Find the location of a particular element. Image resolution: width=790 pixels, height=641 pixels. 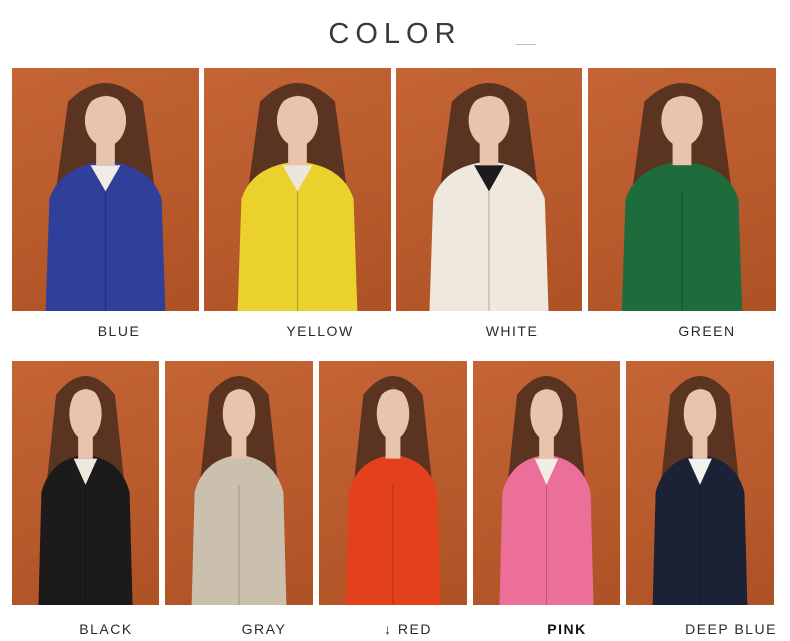

color-label-green: GREEN is located at coordinates (707, 331).